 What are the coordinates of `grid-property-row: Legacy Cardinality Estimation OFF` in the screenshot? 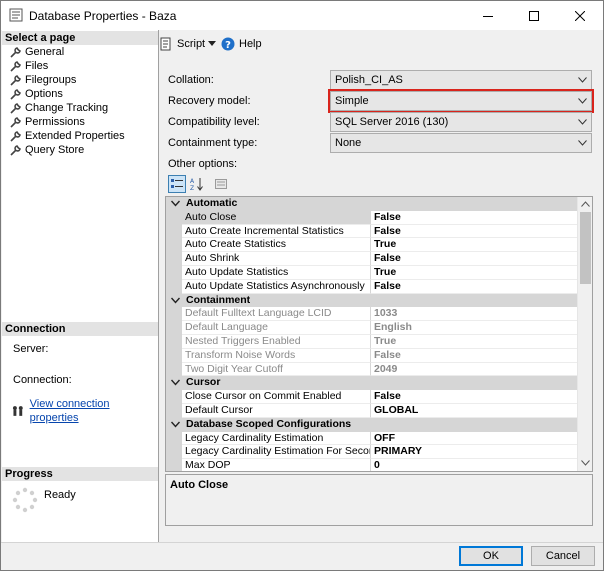 It's located at (371, 438).